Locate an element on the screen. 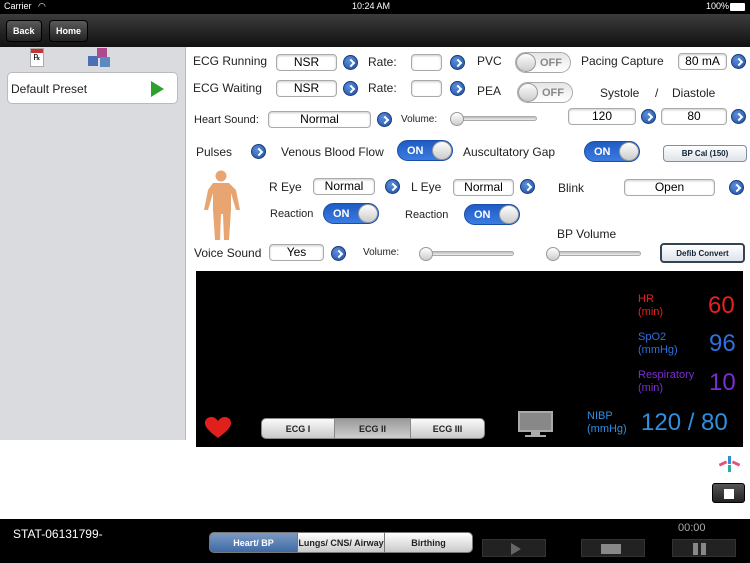  nibp-unit: (mmHg) is located at coordinates (607, 429).